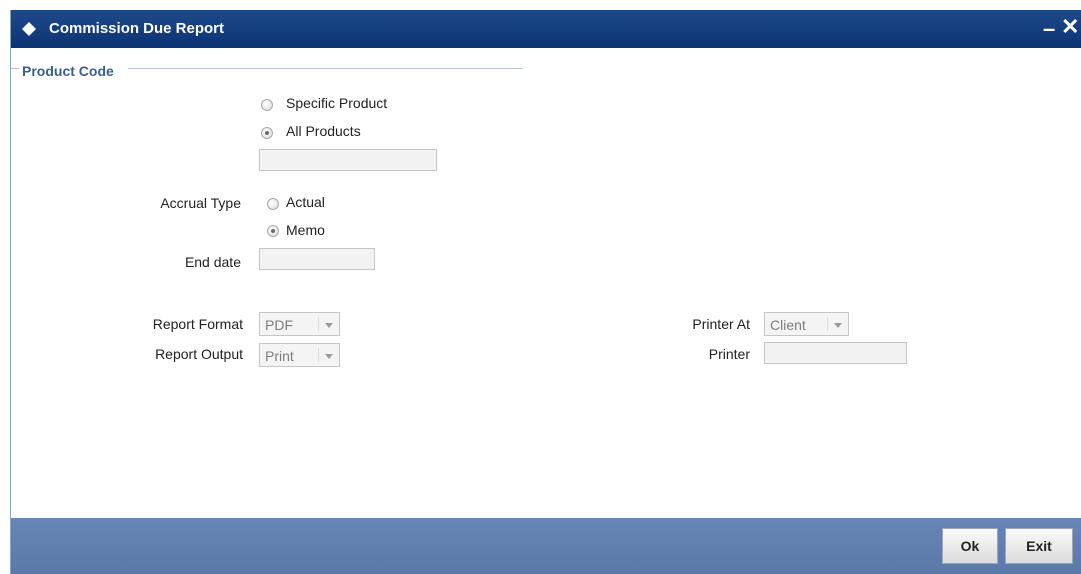 Image resolution: width=1081 pixels, height=574 pixels. What do you see at coordinates (305, 202) in the screenshot?
I see `actual-label: Actual` at bounding box center [305, 202].